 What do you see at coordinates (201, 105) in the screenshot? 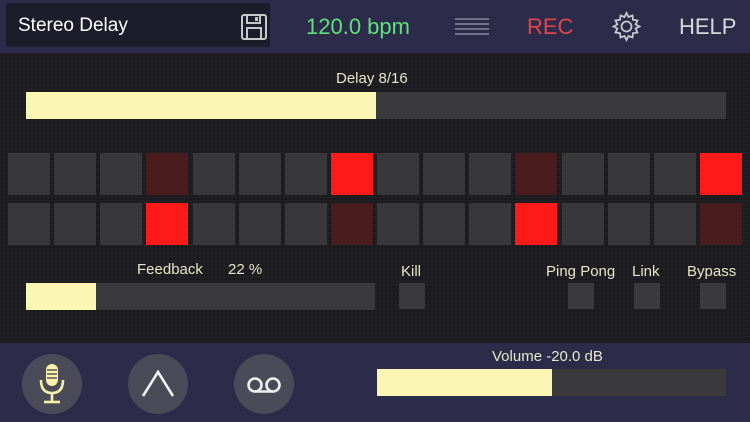
I see `delay-slider-fill` at bounding box center [201, 105].